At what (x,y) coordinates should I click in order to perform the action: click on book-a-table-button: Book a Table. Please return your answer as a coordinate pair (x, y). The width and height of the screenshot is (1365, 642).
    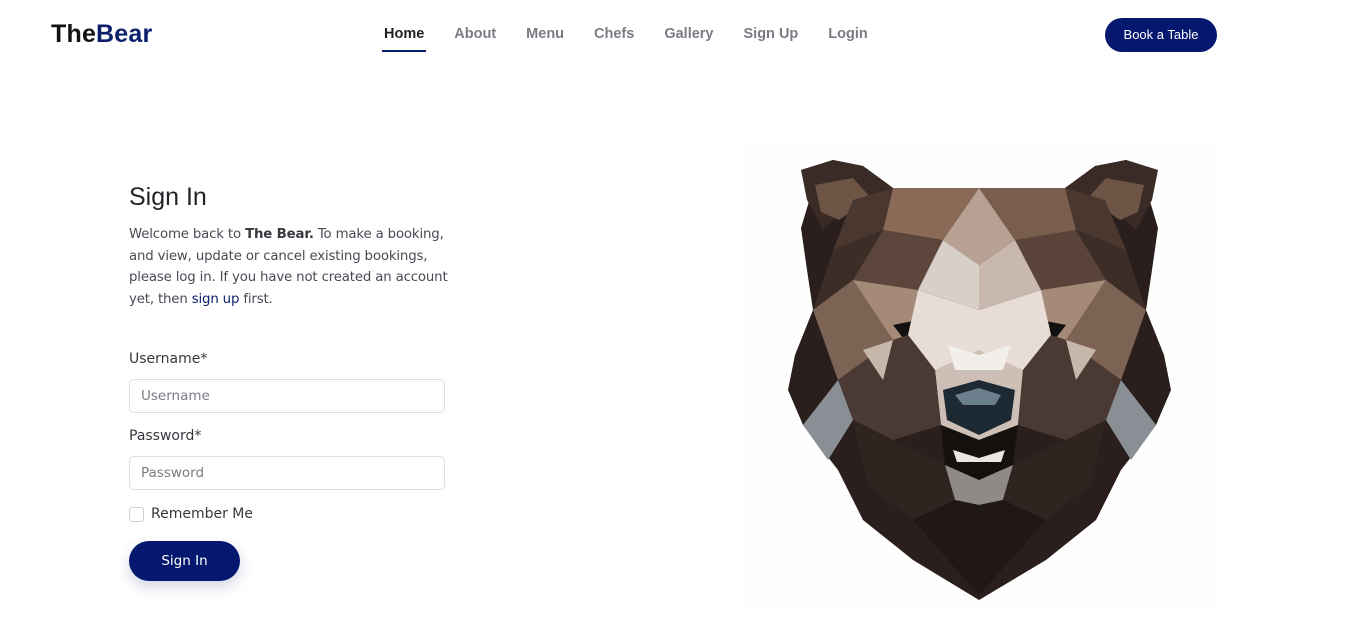
    Looking at the image, I should click on (1161, 35).